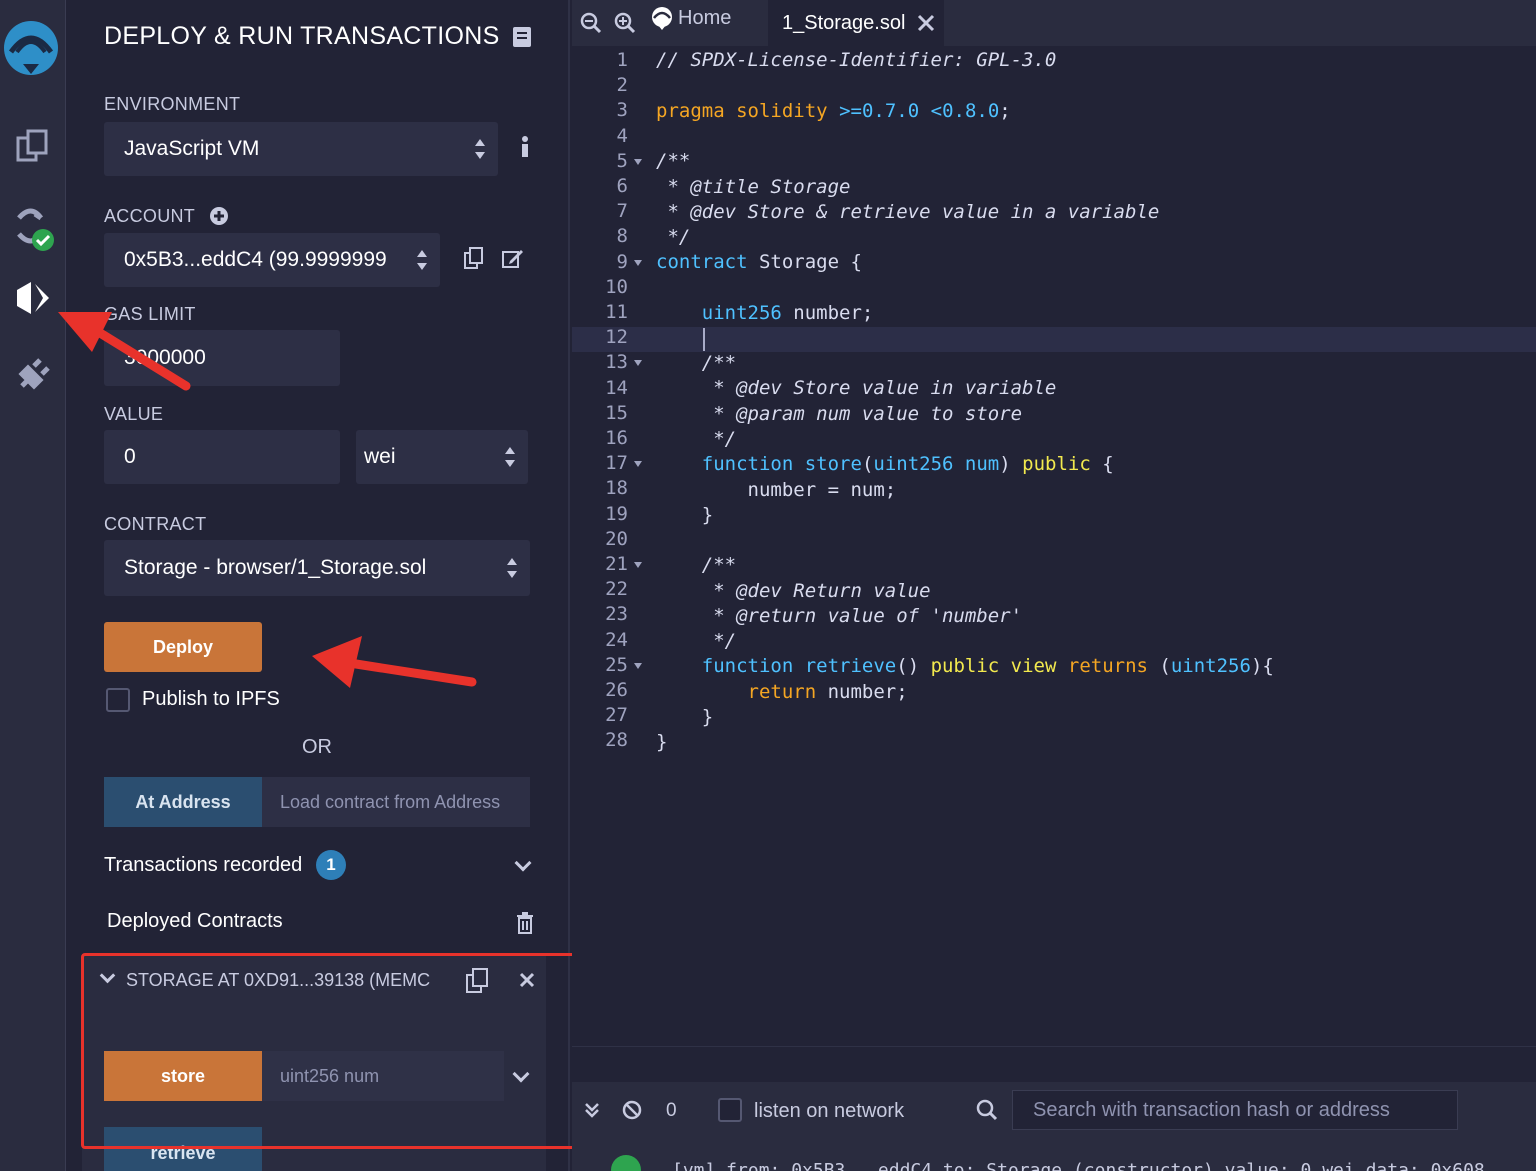  Describe the element at coordinates (1054, 339) in the screenshot. I see `active-line-highlight` at that location.